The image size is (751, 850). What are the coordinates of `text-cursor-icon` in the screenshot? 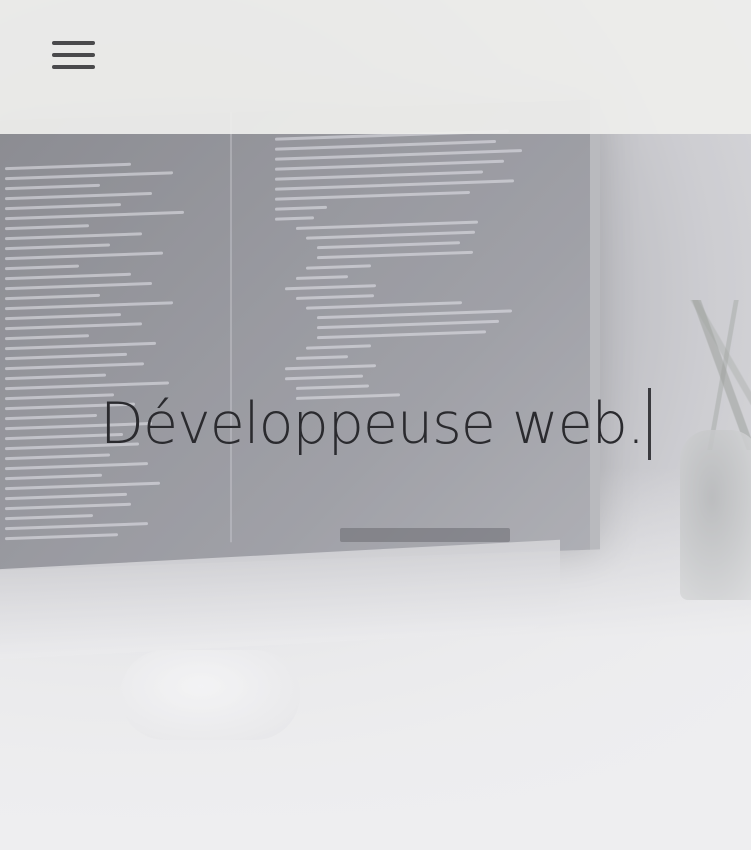 It's located at (649, 424).